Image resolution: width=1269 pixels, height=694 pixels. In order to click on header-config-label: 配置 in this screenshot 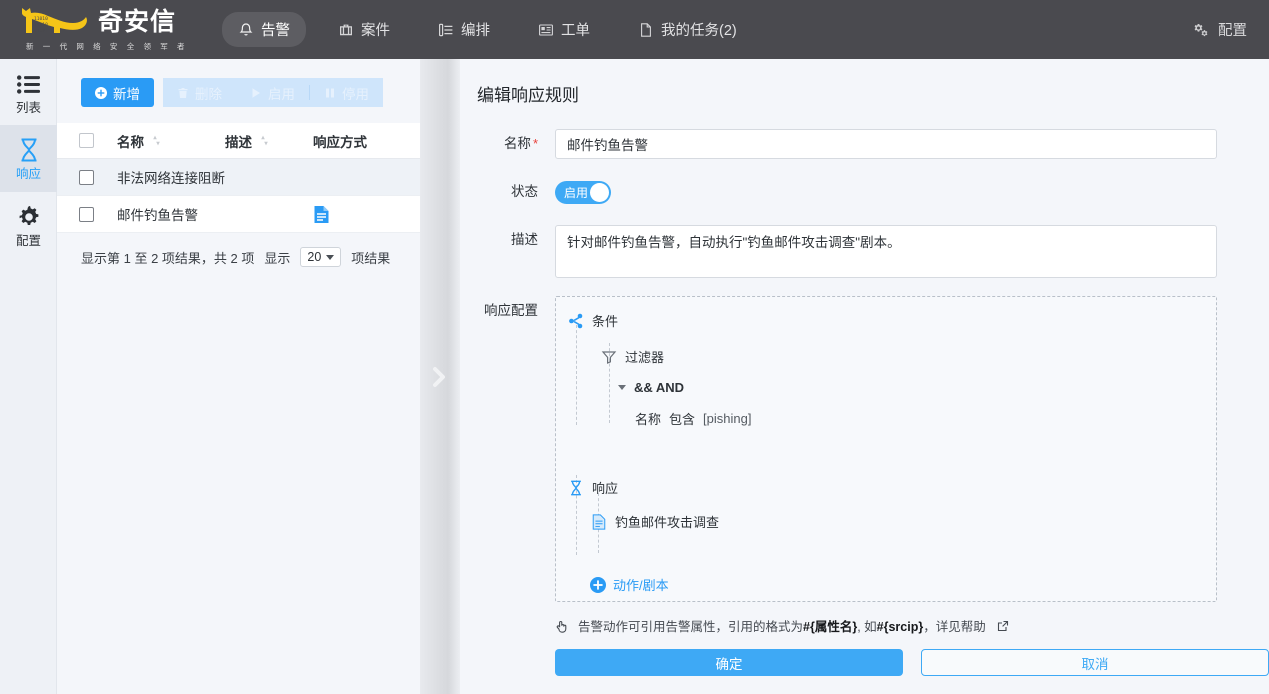, I will do `click(1232, 31)`.